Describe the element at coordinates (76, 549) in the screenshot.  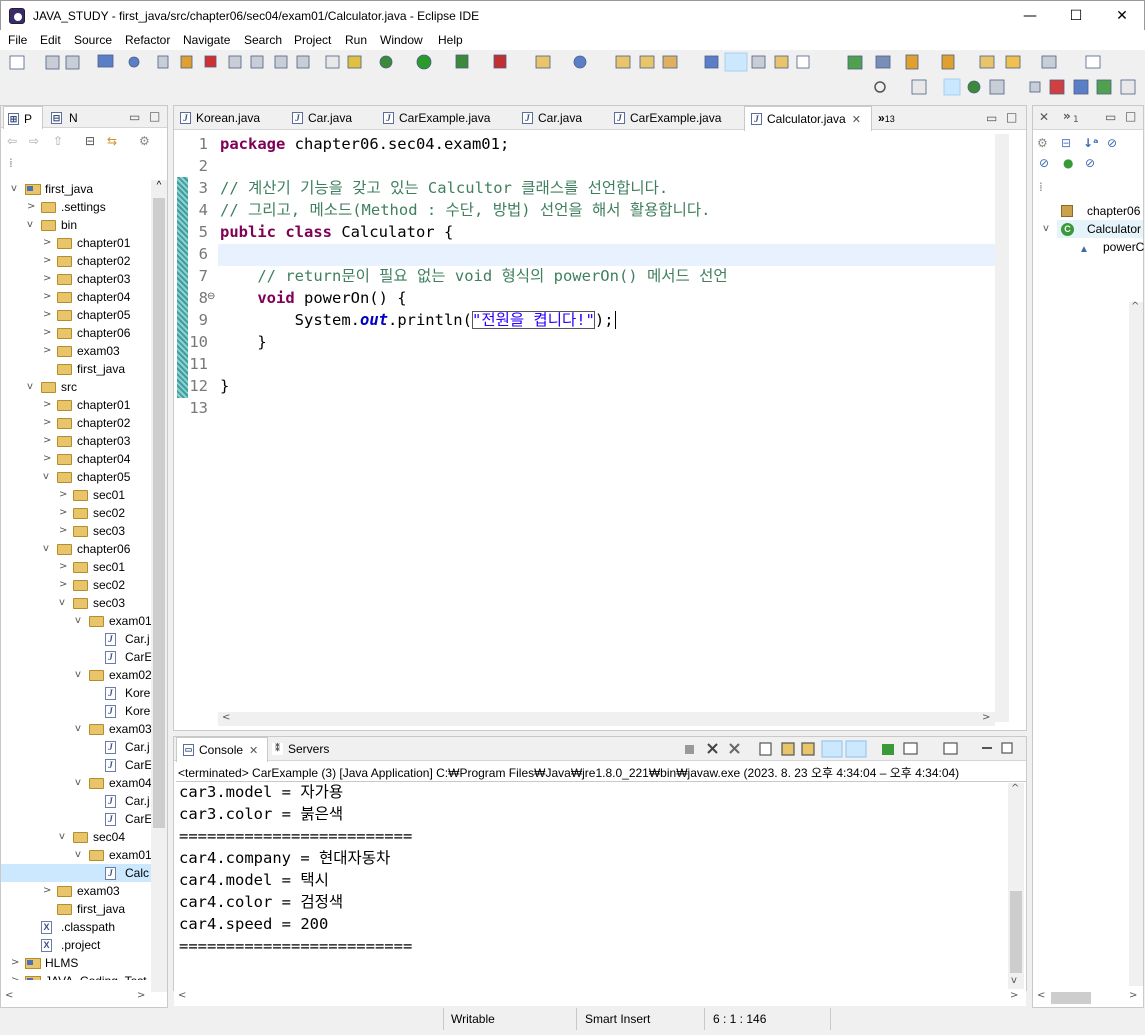
I see `tree-item: v chapter06` at that location.